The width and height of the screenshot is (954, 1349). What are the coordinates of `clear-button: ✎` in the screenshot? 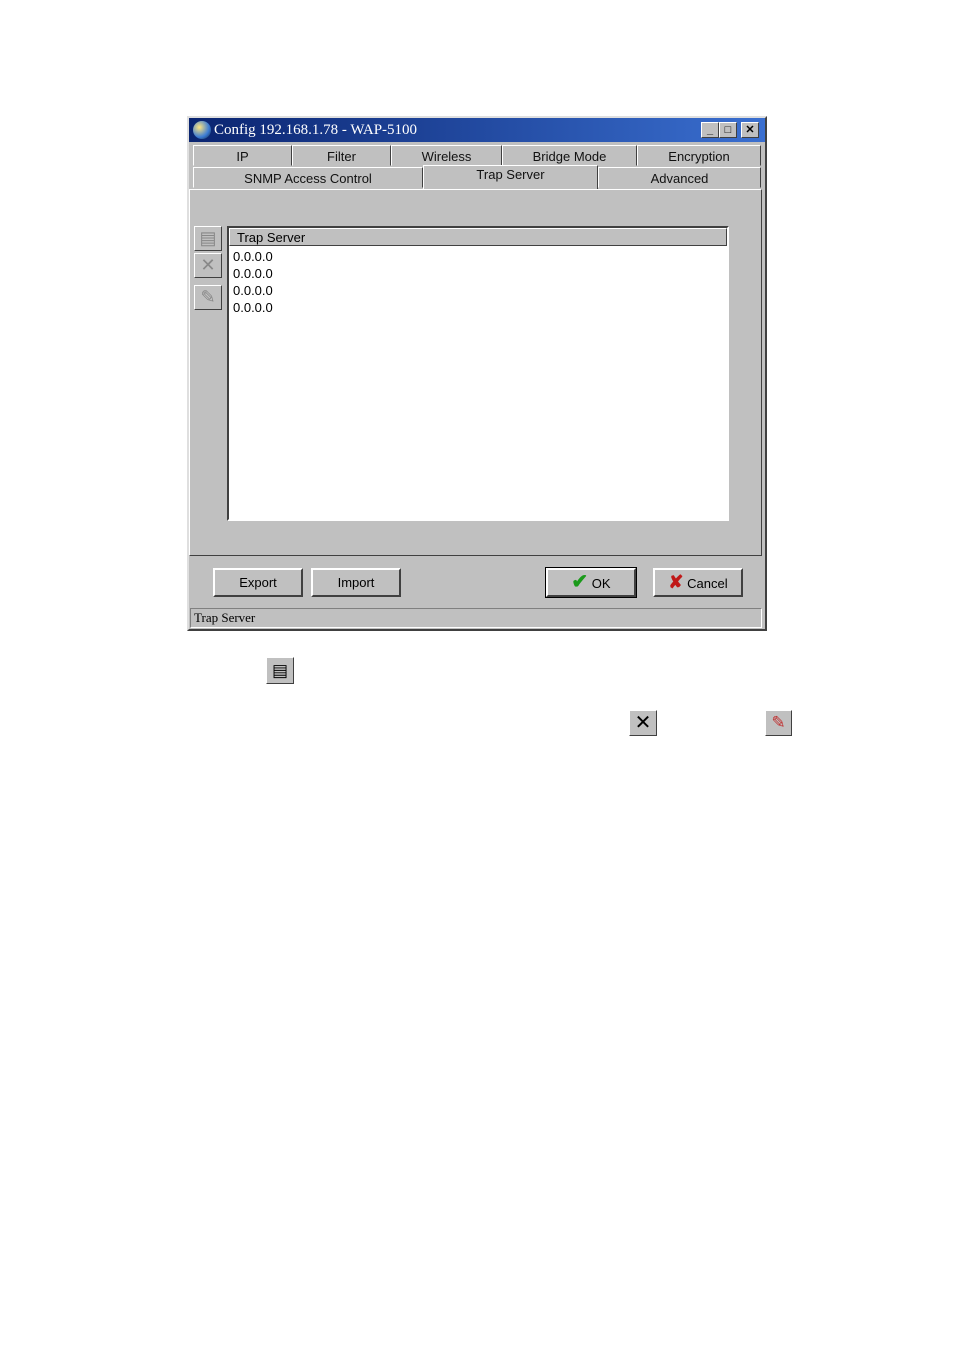 It's located at (208, 297).